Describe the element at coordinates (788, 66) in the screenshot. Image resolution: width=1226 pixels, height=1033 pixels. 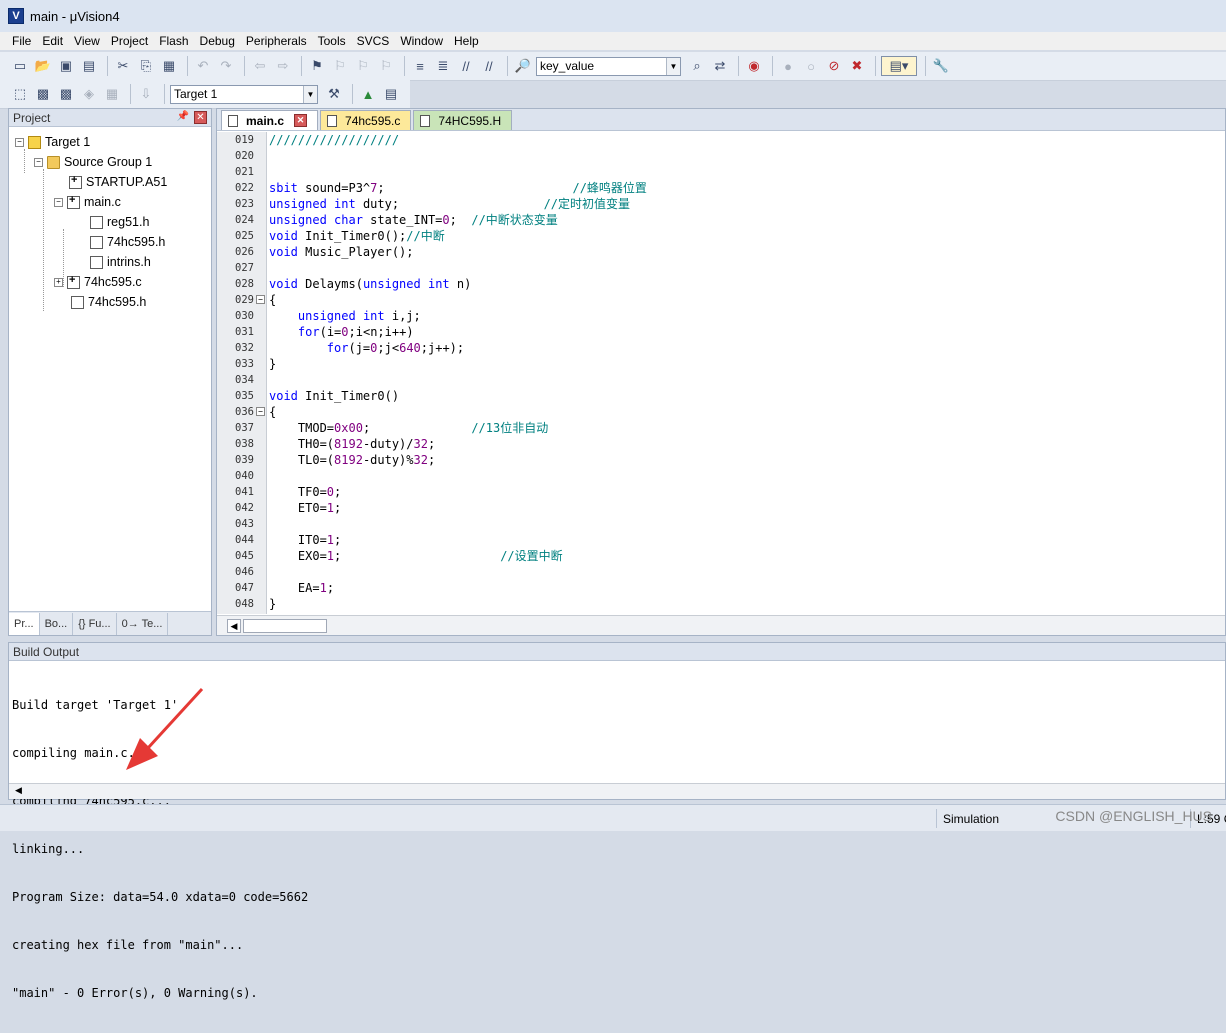
I see `breakpoint-insert-icon: ●` at that location.